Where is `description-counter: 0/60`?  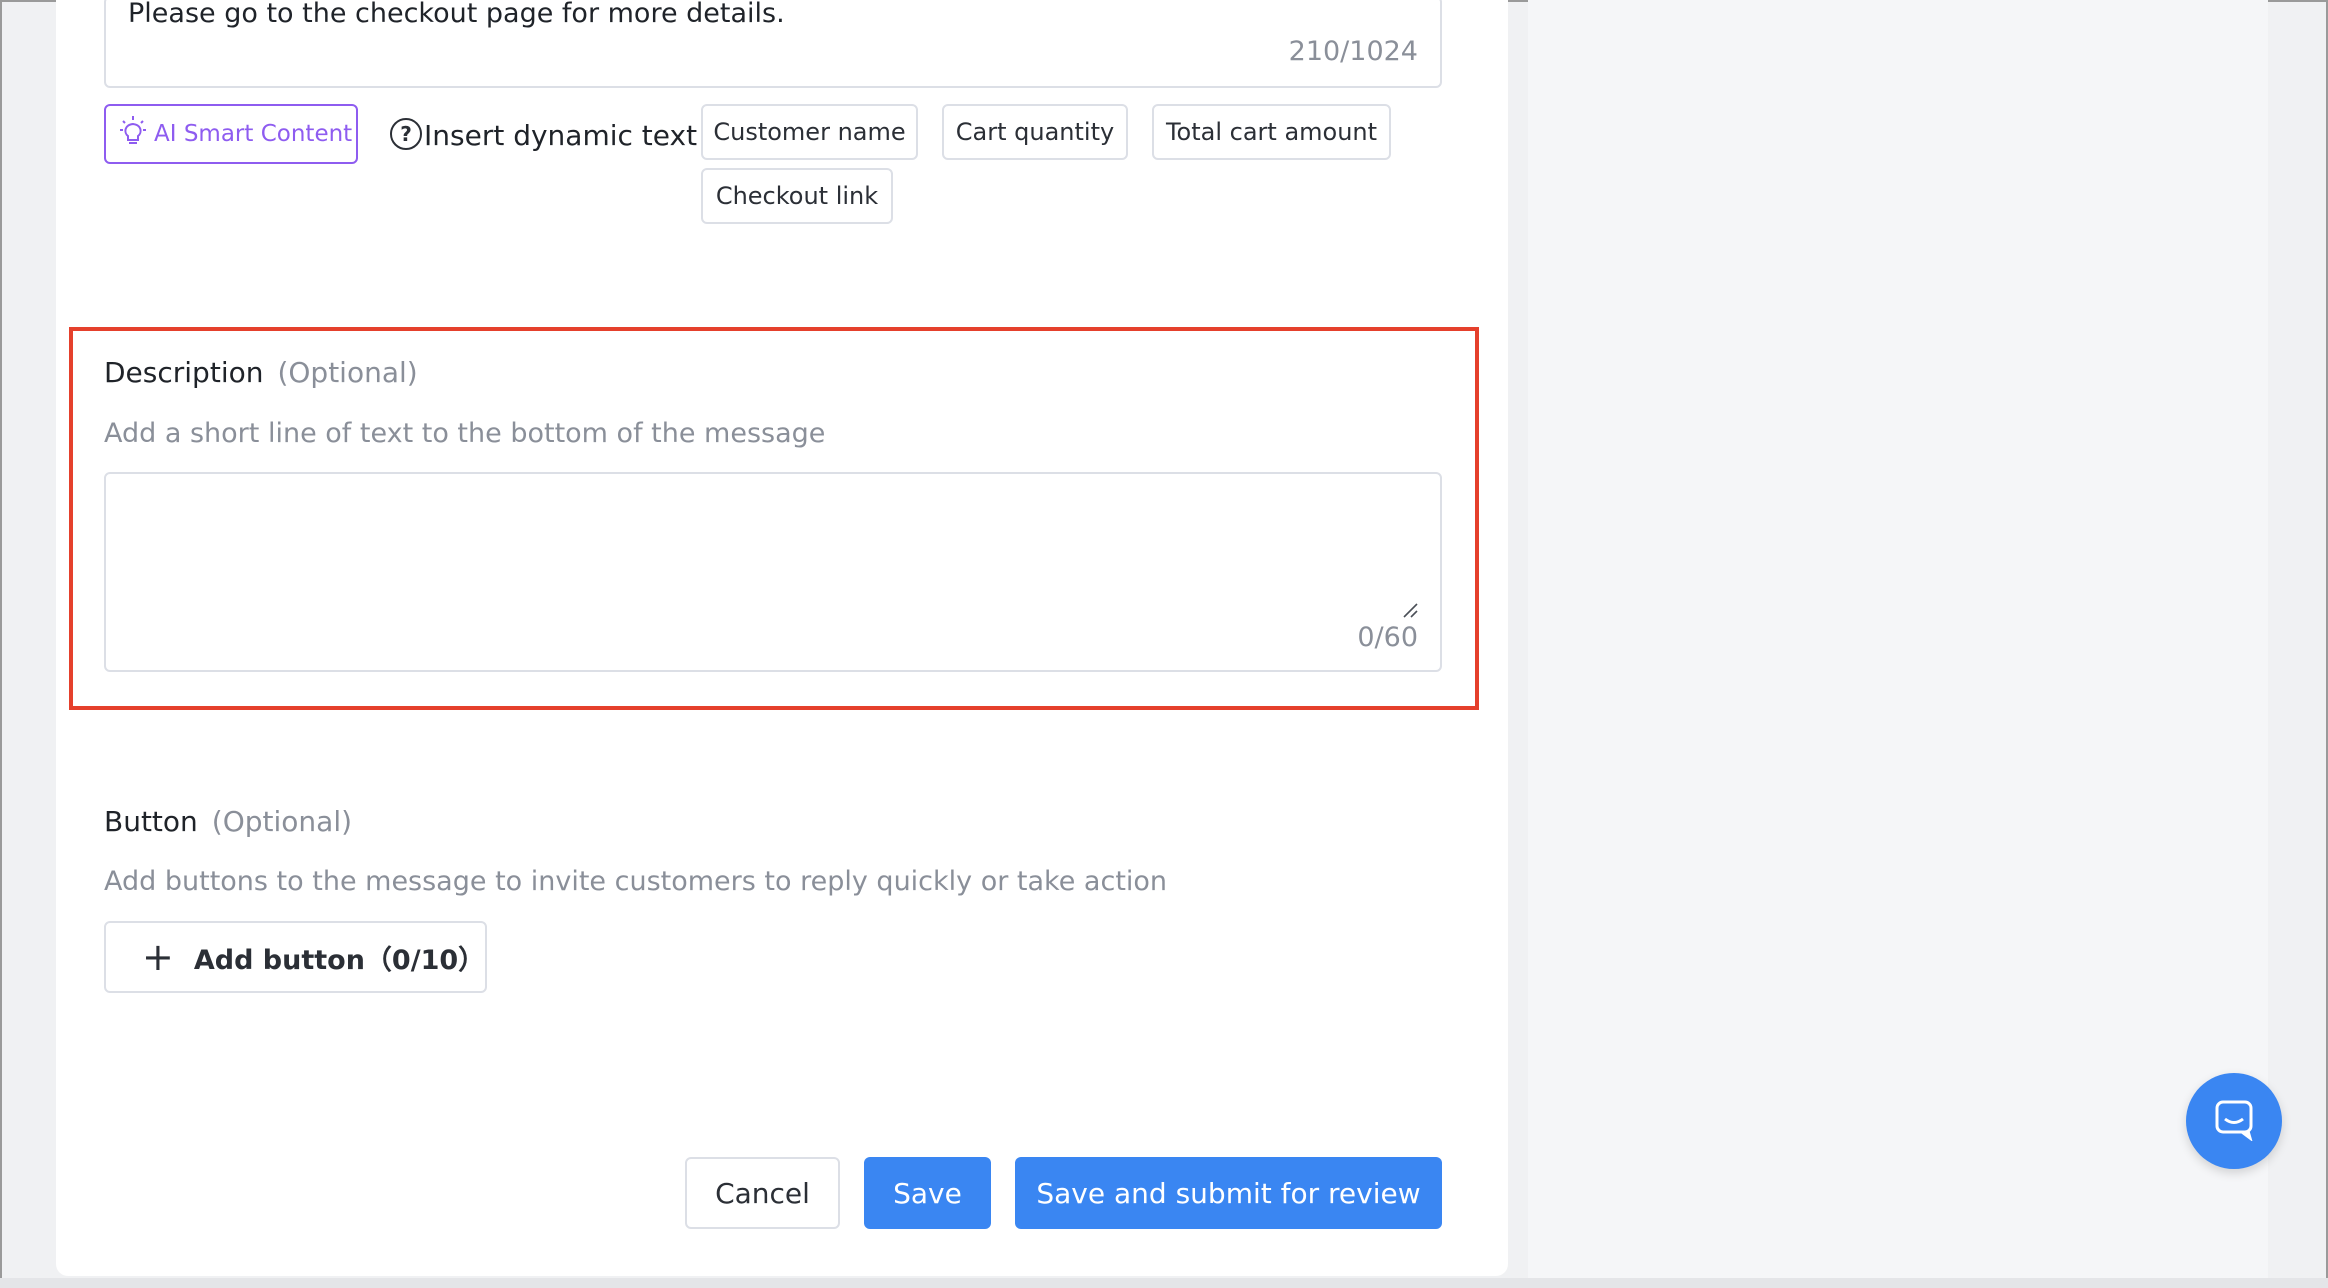
description-counter: 0/60 is located at coordinates (1387, 637).